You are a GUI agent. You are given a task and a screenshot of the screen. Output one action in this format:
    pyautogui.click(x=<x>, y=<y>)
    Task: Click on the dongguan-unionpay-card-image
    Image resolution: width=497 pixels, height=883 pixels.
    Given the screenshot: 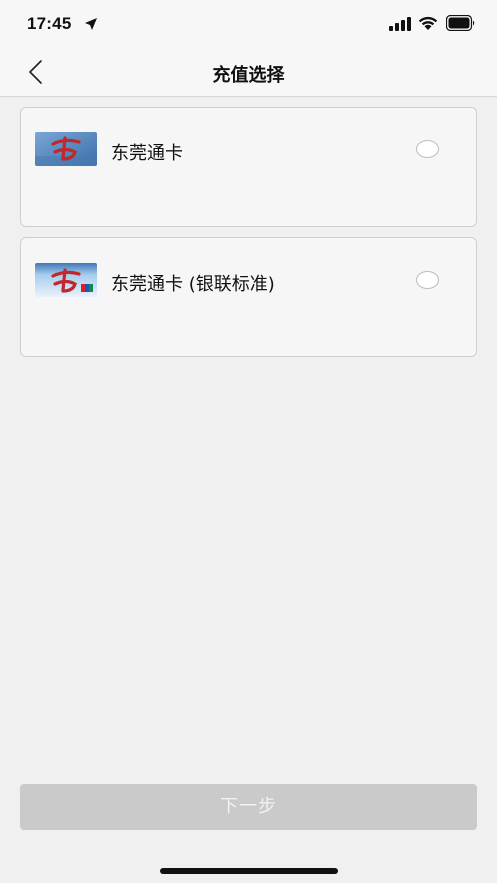 What is the action you would take?
    pyautogui.click(x=66, y=280)
    